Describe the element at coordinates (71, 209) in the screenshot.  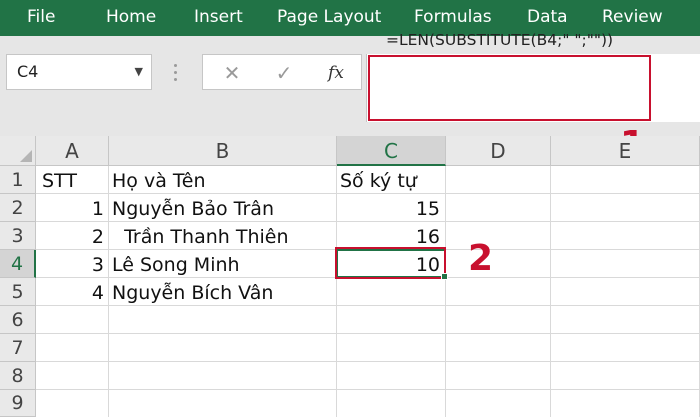
I see `cell-a2: 1` at that location.